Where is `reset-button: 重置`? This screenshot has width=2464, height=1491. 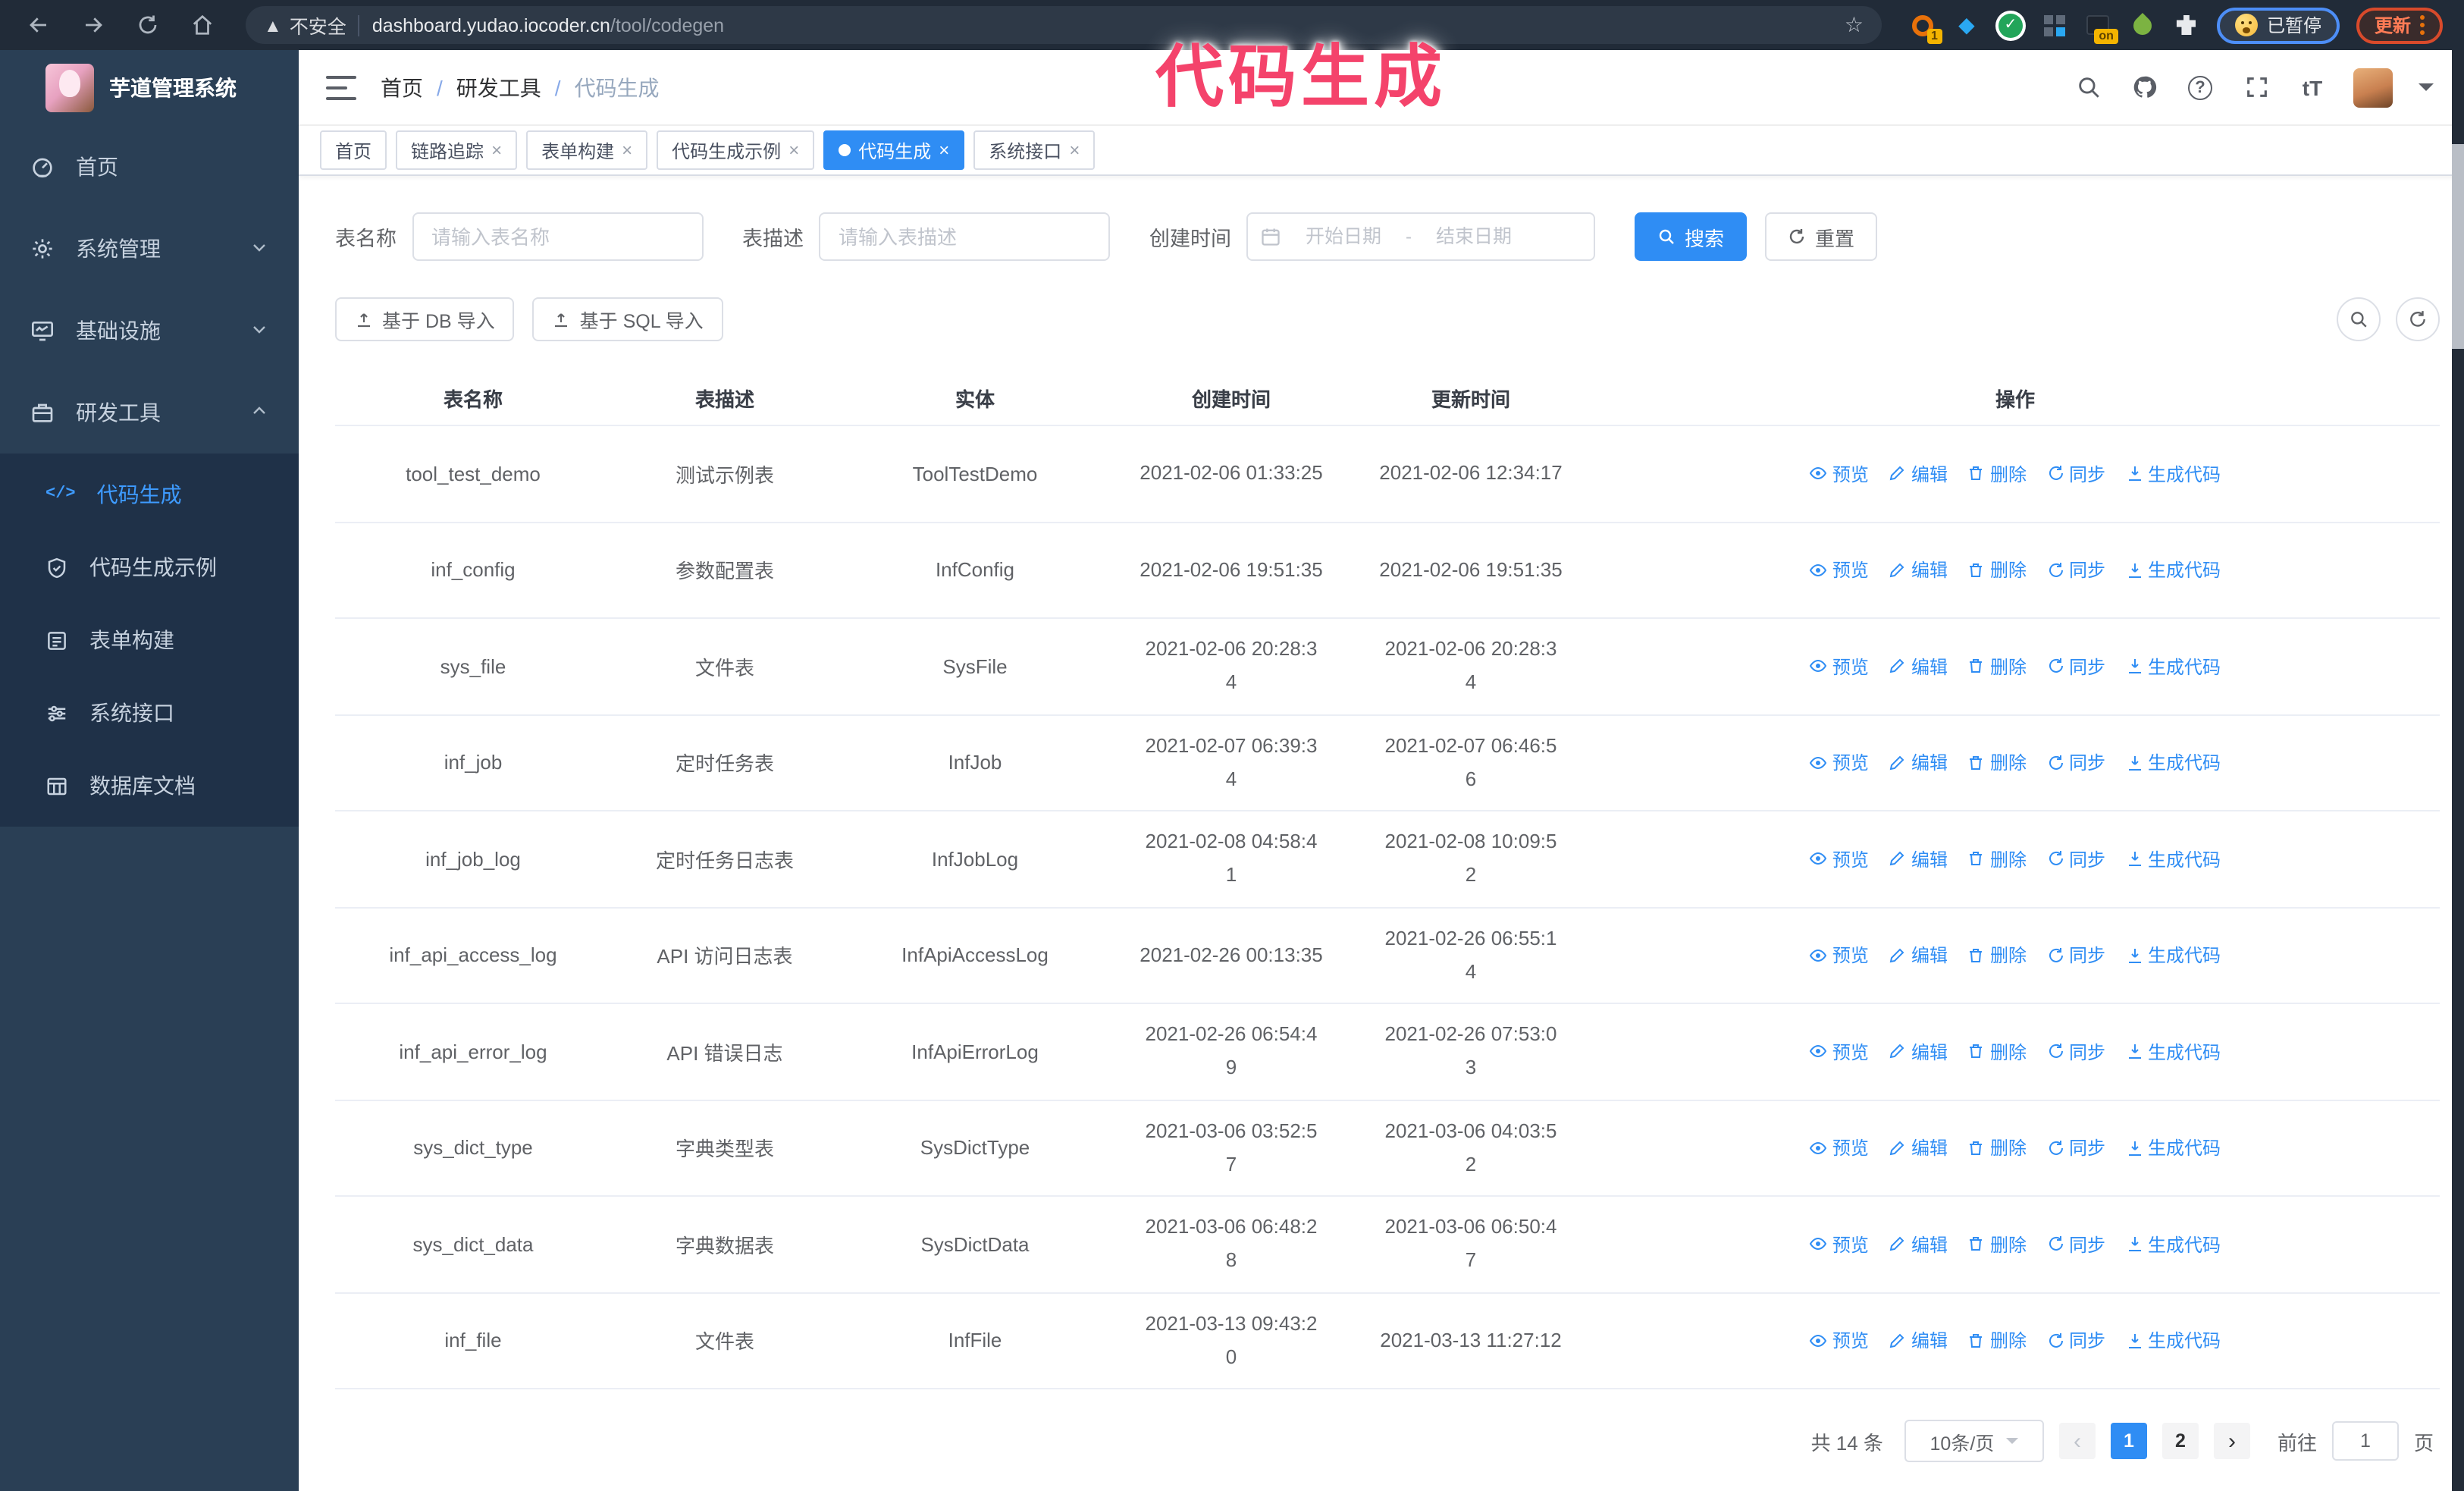
reset-button: 重置 is located at coordinates (1822, 236).